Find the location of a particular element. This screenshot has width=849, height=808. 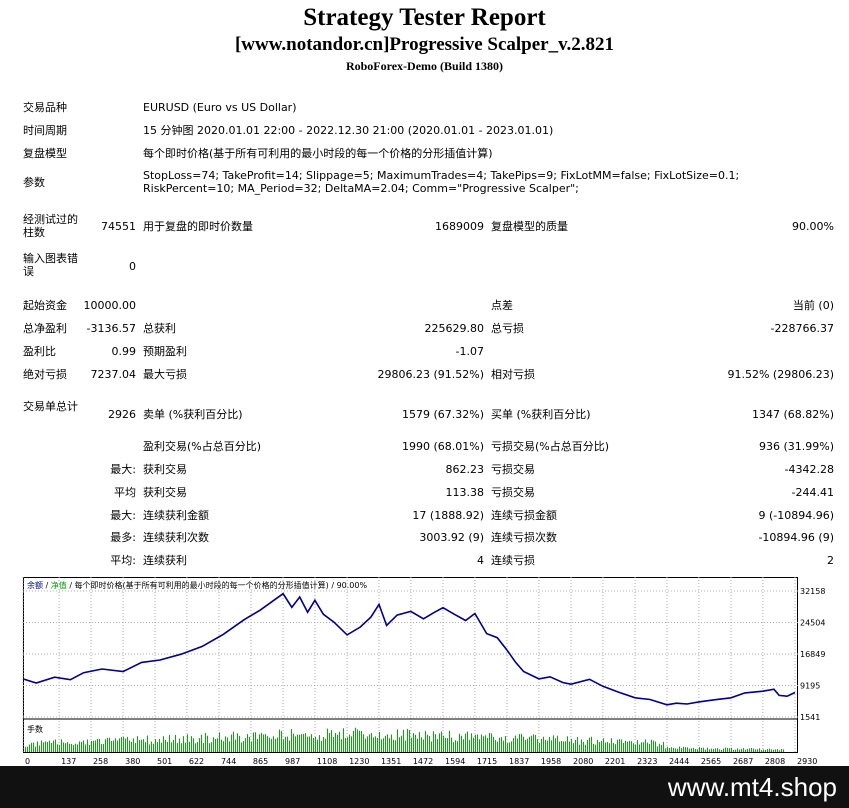

deposit-value: 10000.00 is located at coordinates (110, 305).